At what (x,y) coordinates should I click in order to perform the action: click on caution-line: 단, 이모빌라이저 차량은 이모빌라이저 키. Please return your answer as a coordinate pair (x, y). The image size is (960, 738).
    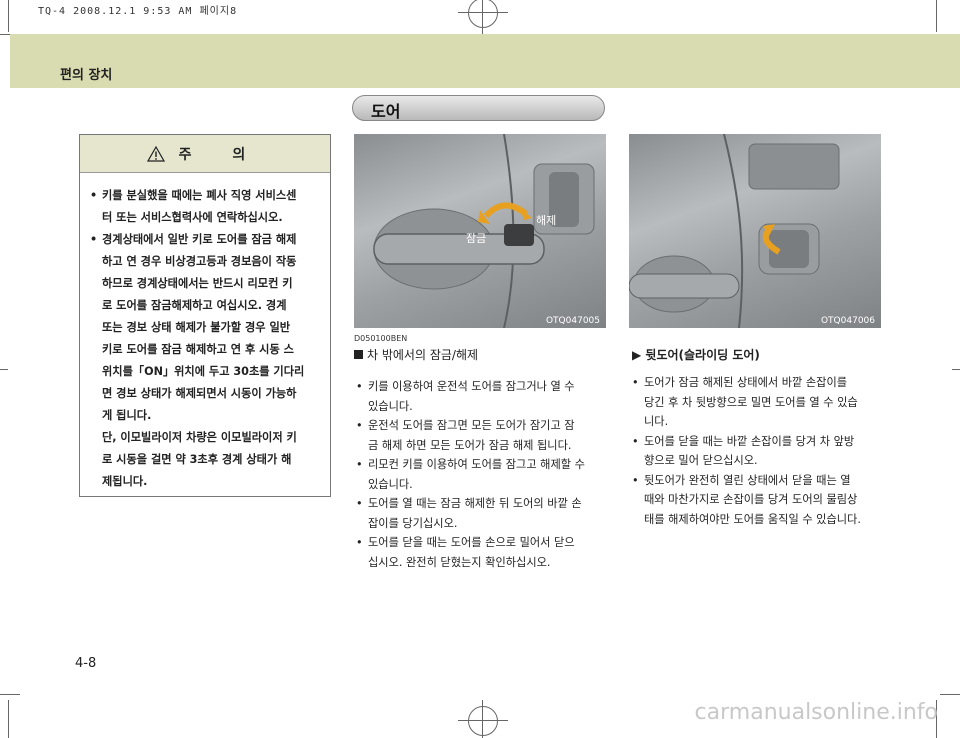
    Looking at the image, I should click on (199, 437).